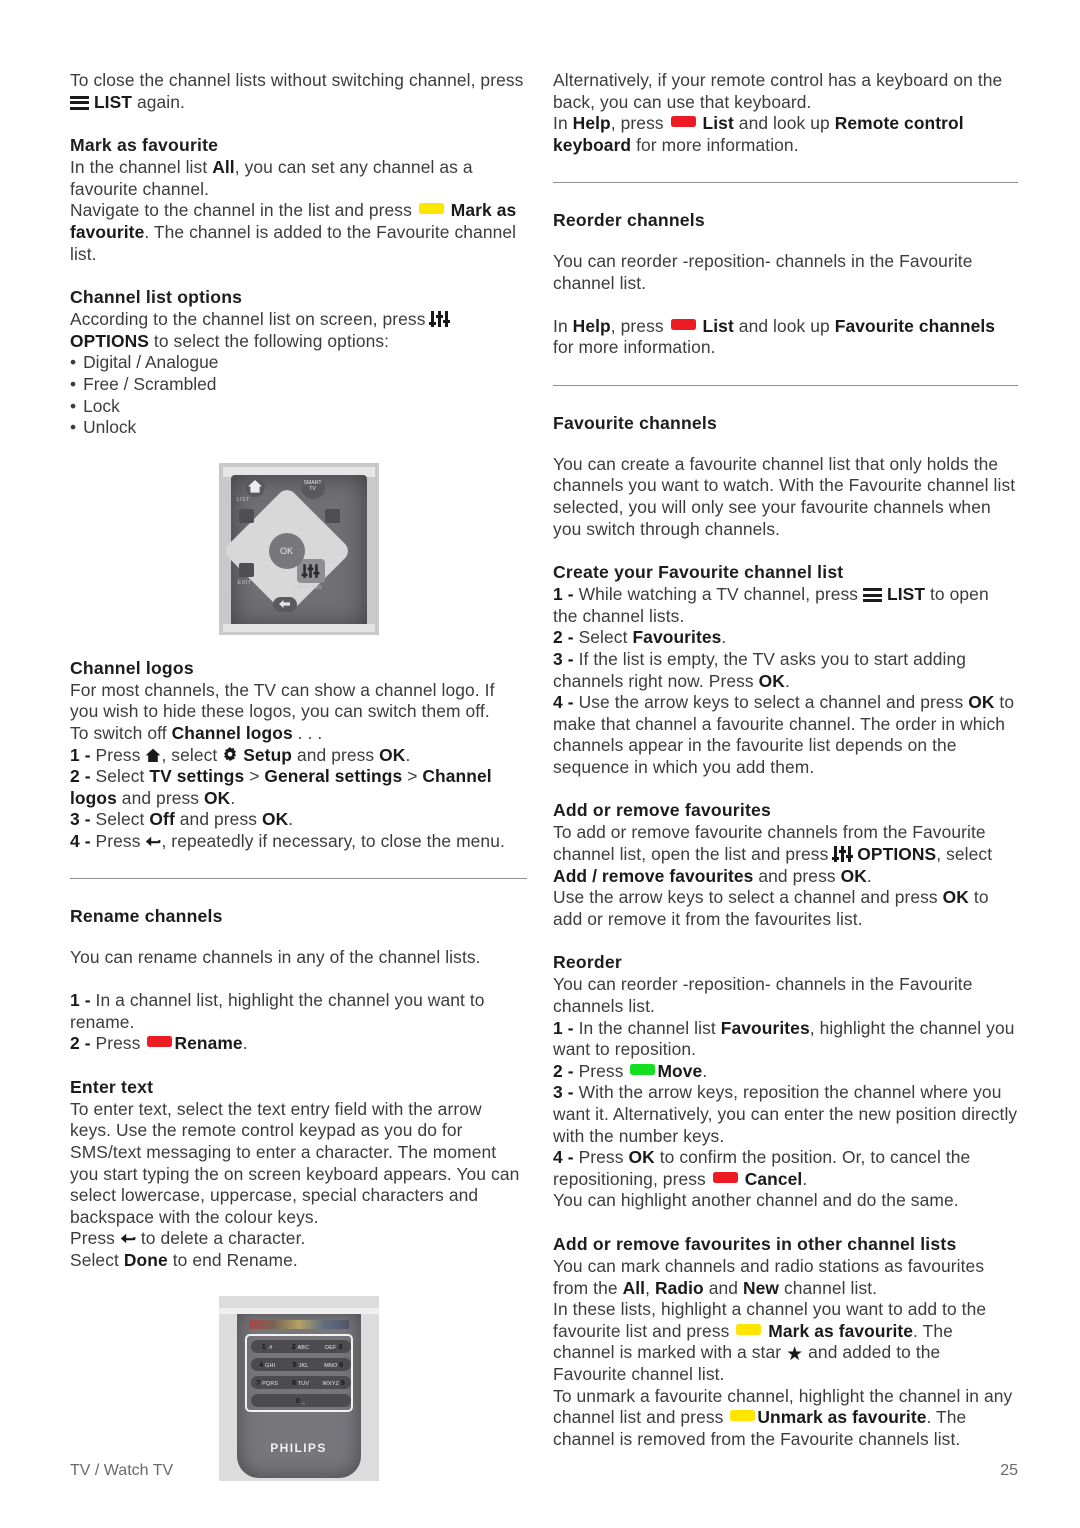  I want to click on key-2: 2 ABC, so click(300, 1346).